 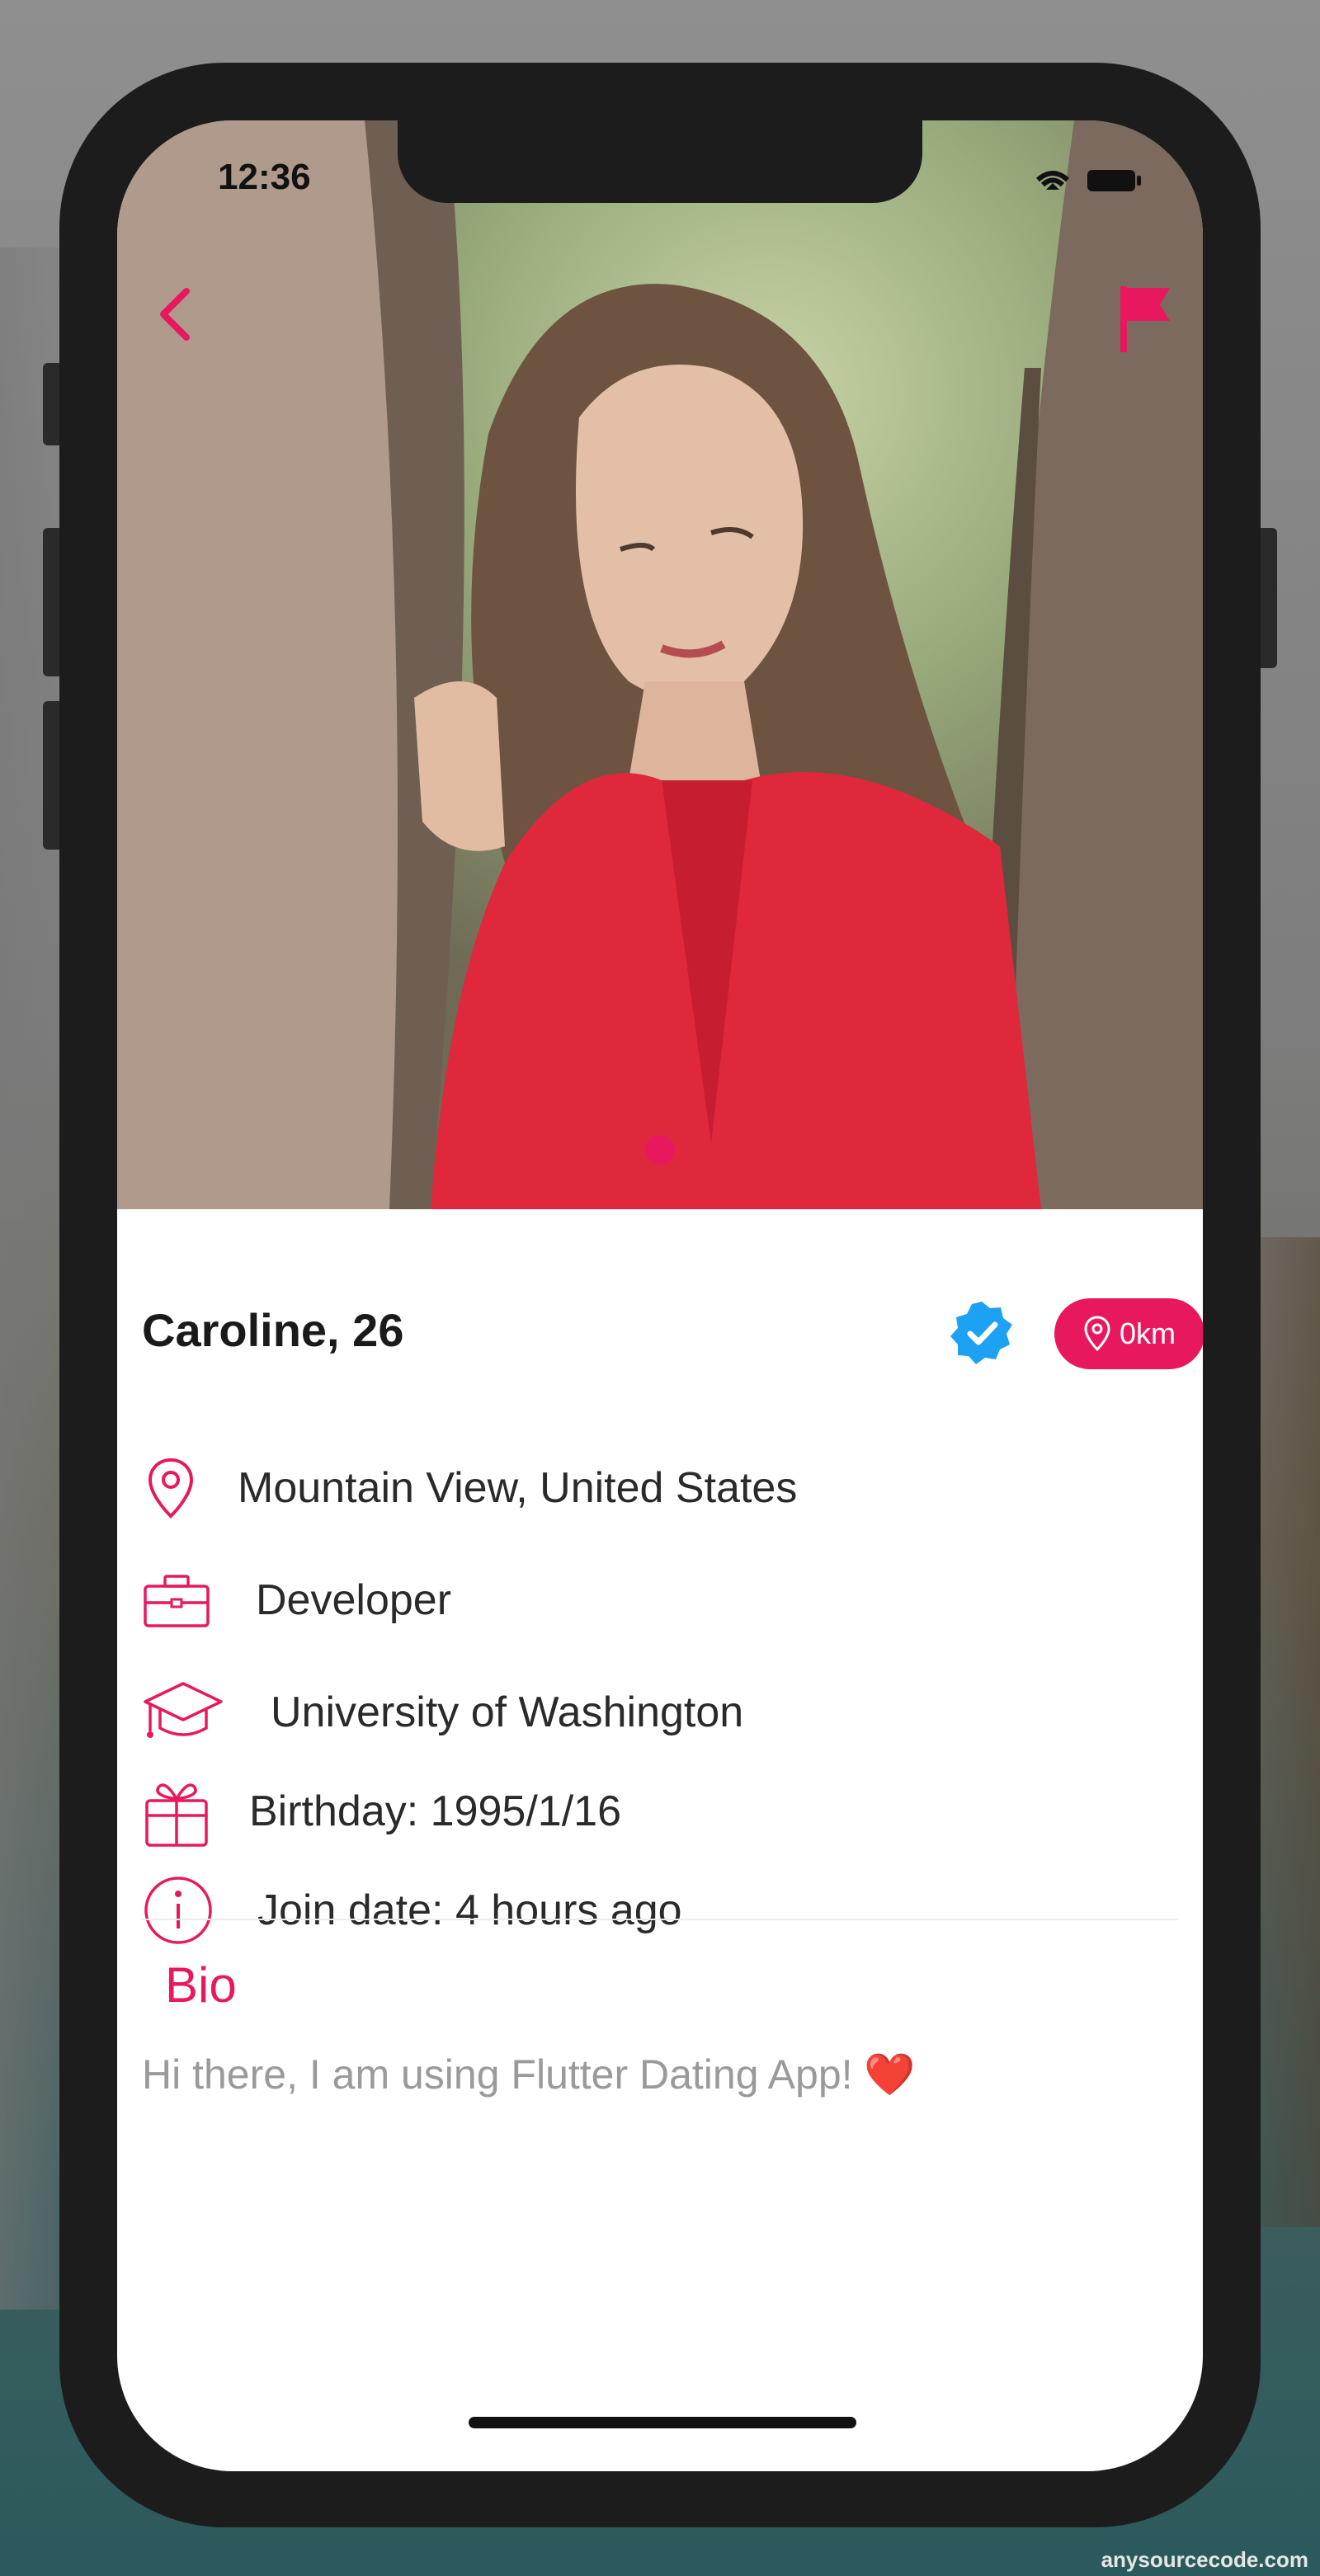 What do you see at coordinates (354, 1600) in the screenshot?
I see `job-text: Developer` at bounding box center [354, 1600].